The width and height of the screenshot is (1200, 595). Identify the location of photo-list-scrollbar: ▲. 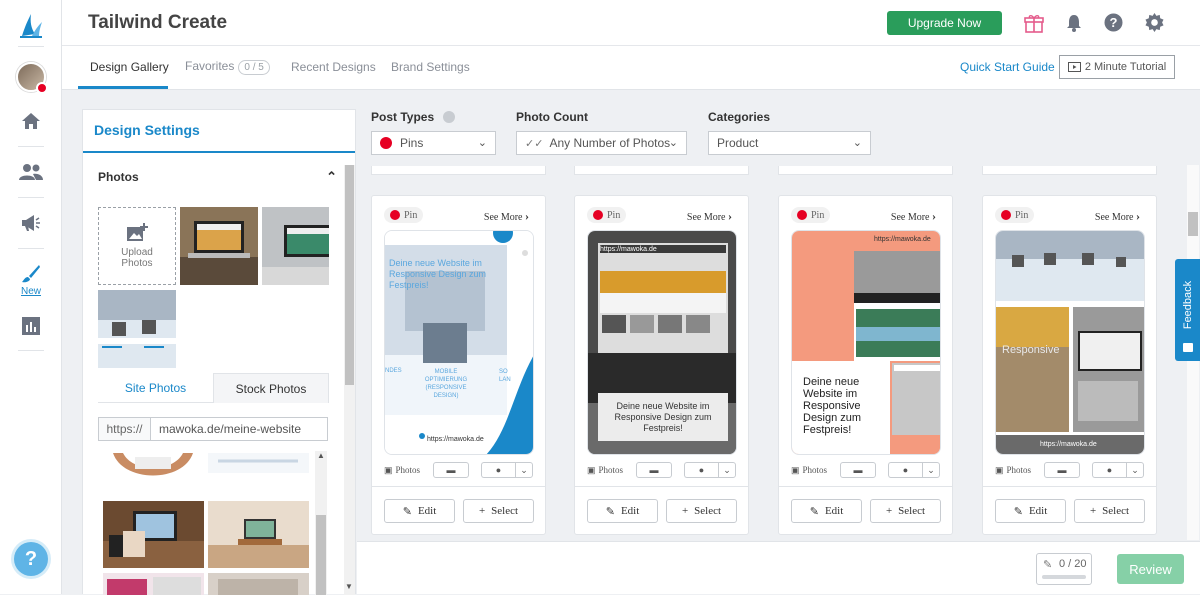
(321, 523).